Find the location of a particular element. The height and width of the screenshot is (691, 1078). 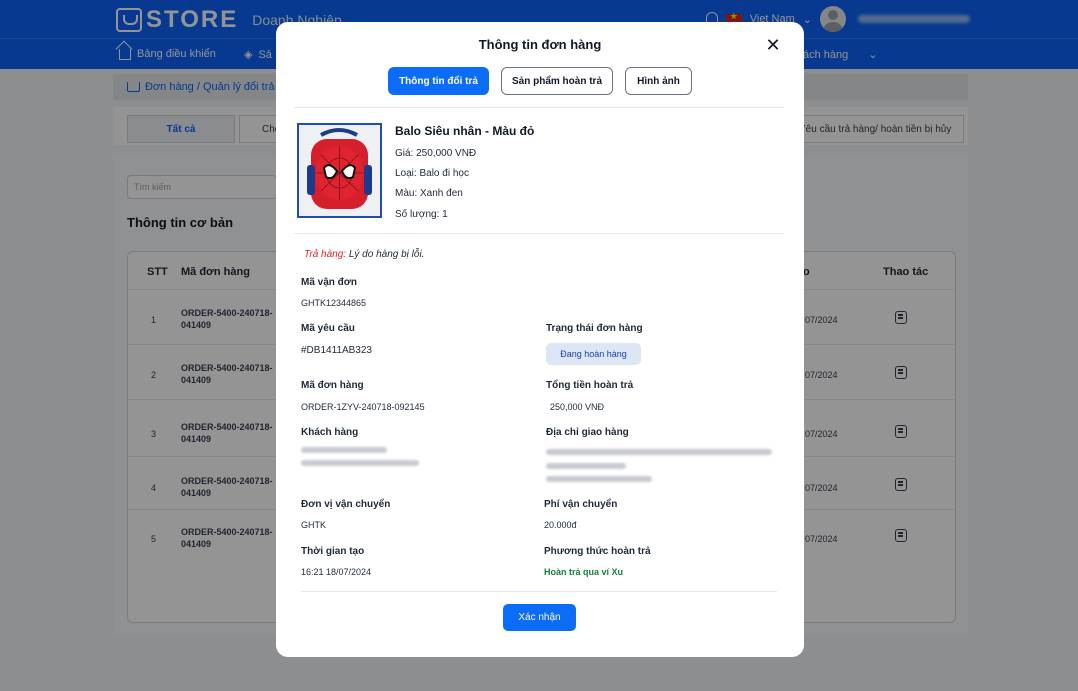

product-category: Loại: Balo đi học is located at coordinates (432, 173).